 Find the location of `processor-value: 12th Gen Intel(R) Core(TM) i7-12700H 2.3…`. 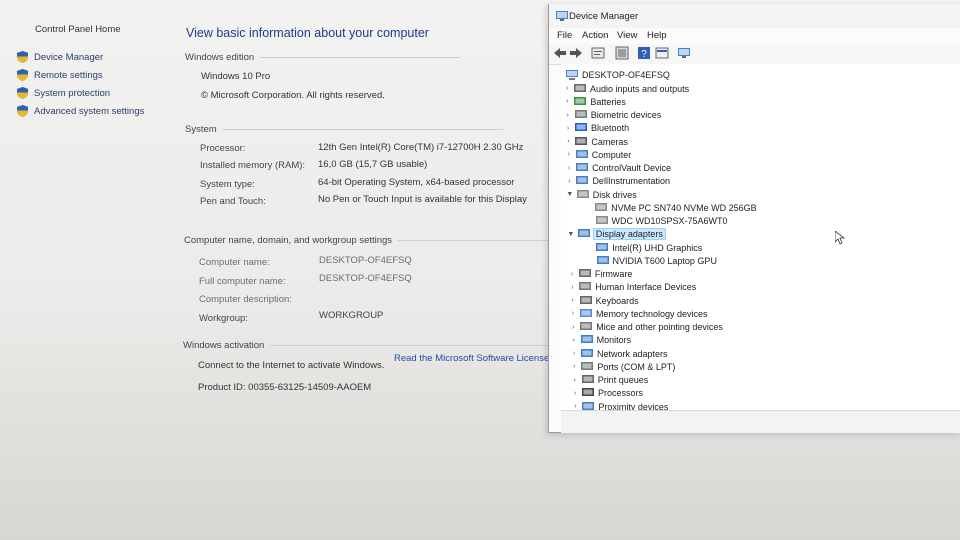

processor-value: 12th Gen Intel(R) Core(TM) i7-12700H 2.3… is located at coordinates (421, 147).